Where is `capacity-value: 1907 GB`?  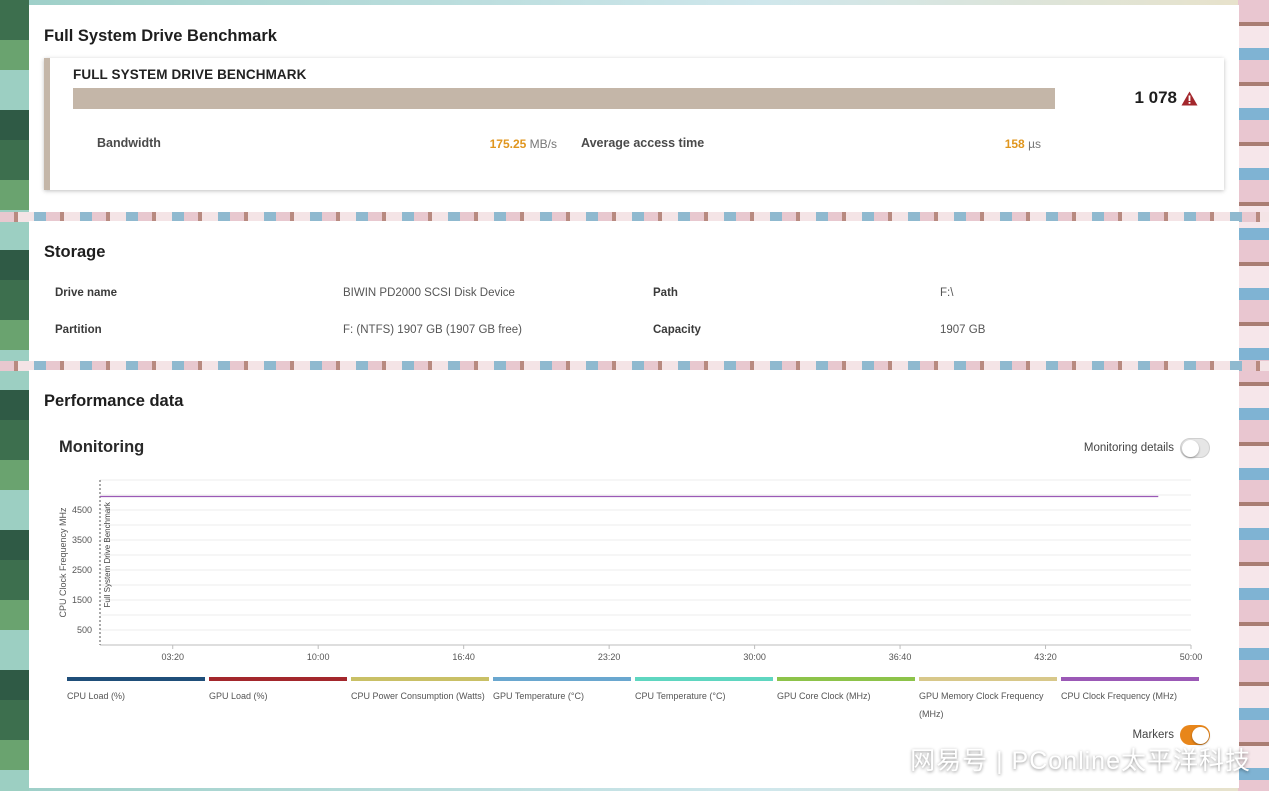
capacity-value: 1907 GB is located at coordinates (963, 330).